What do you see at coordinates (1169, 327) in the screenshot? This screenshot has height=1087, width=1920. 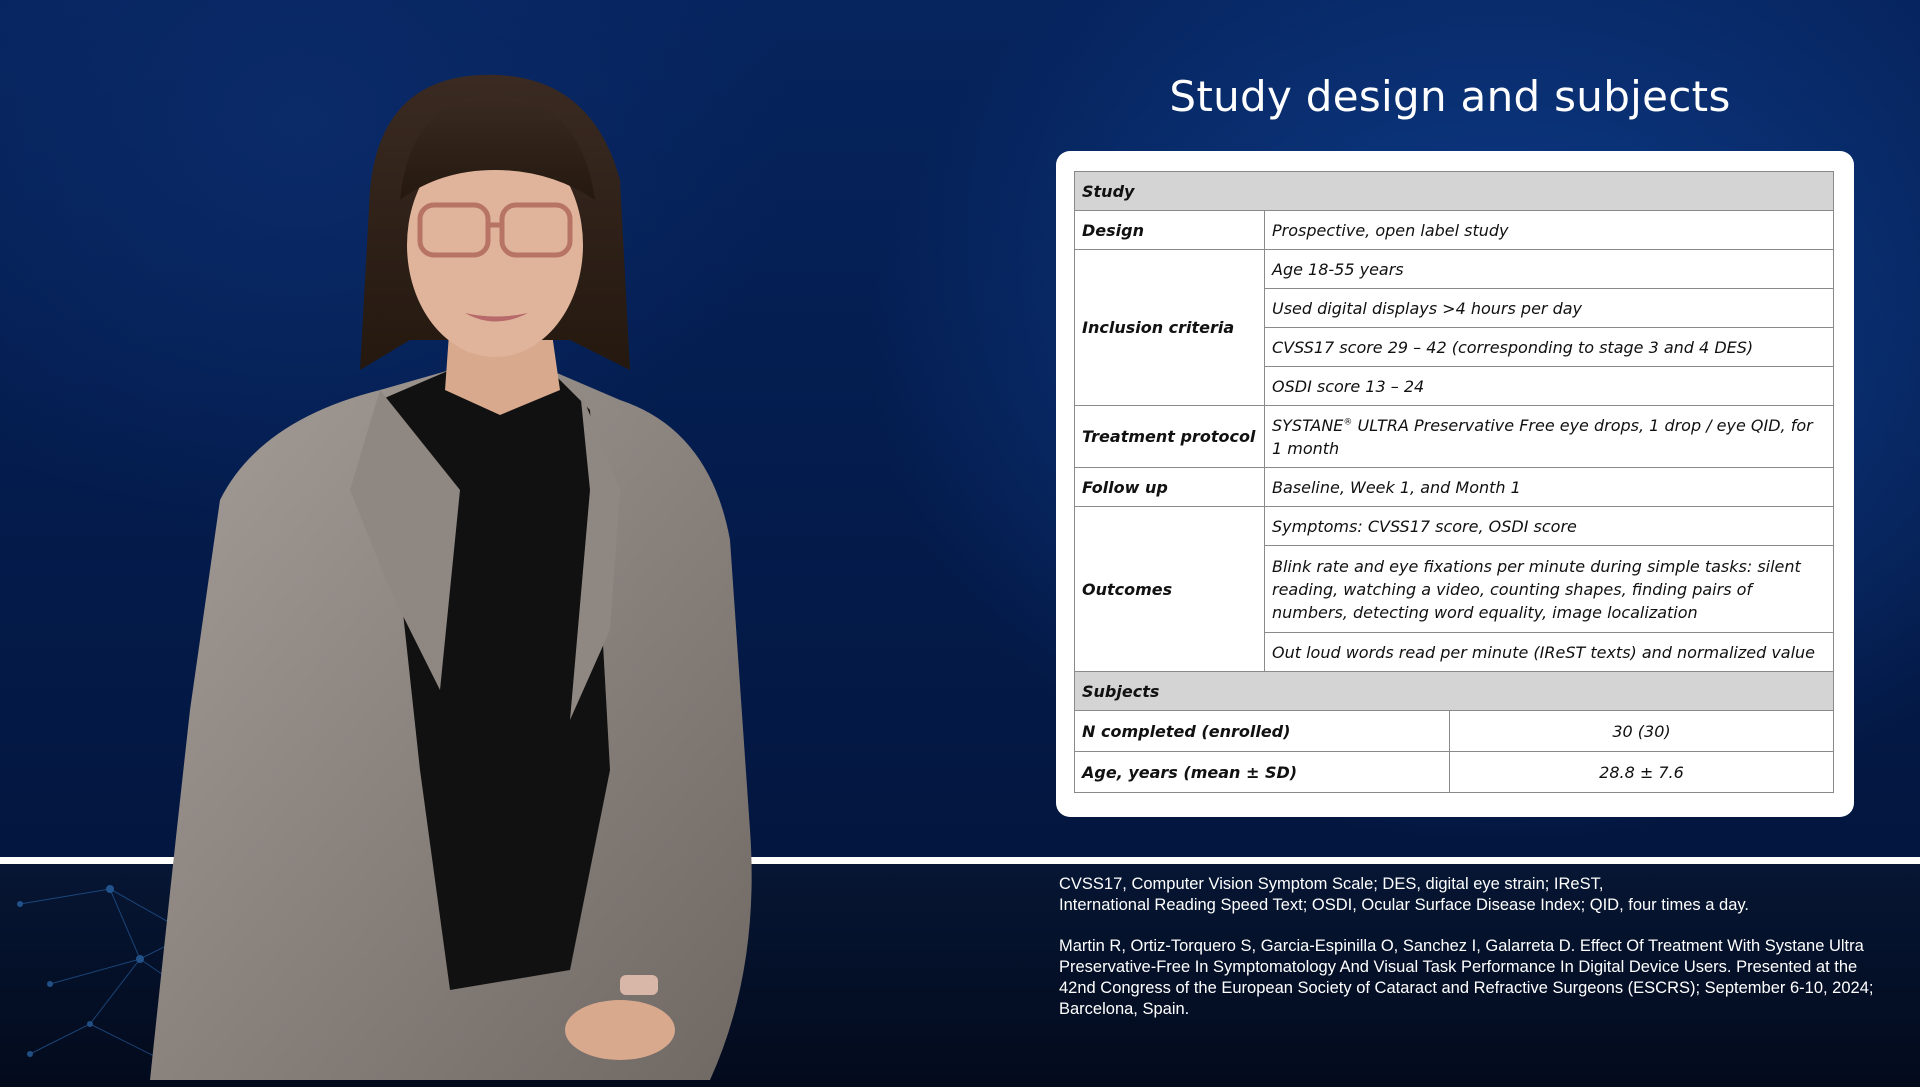 I see `inclusion-label: Inclusion criteria` at bounding box center [1169, 327].